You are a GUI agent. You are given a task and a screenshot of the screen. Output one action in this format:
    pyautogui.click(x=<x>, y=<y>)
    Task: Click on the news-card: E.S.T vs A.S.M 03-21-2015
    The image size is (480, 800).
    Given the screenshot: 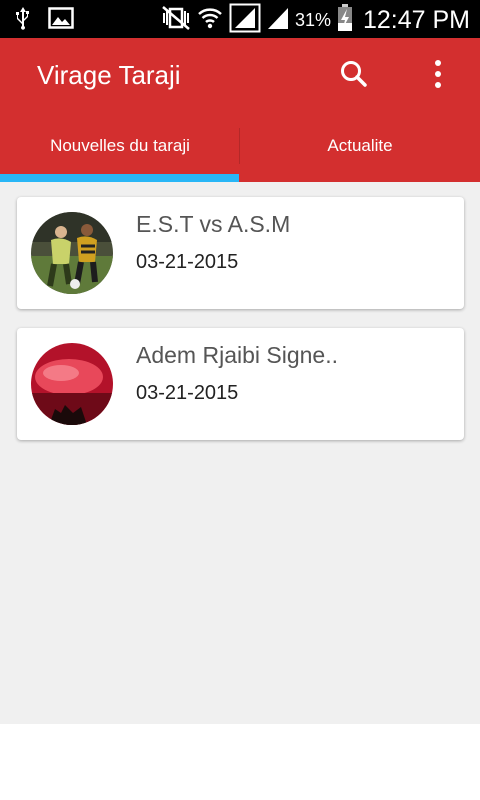 What is the action you would take?
    pyautogui.click(x=240, y=253)
    